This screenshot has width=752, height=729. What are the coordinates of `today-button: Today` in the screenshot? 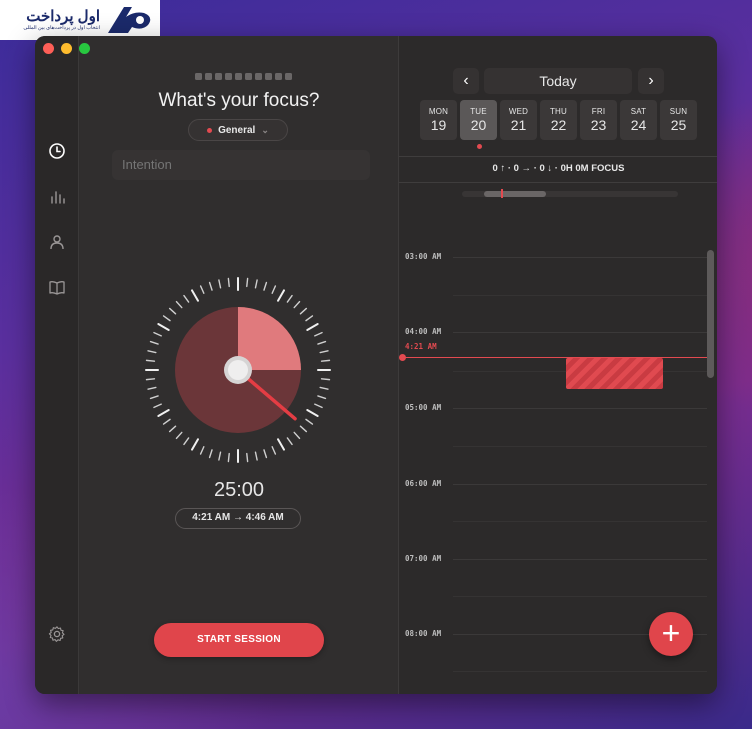 It's located at (558, 81).